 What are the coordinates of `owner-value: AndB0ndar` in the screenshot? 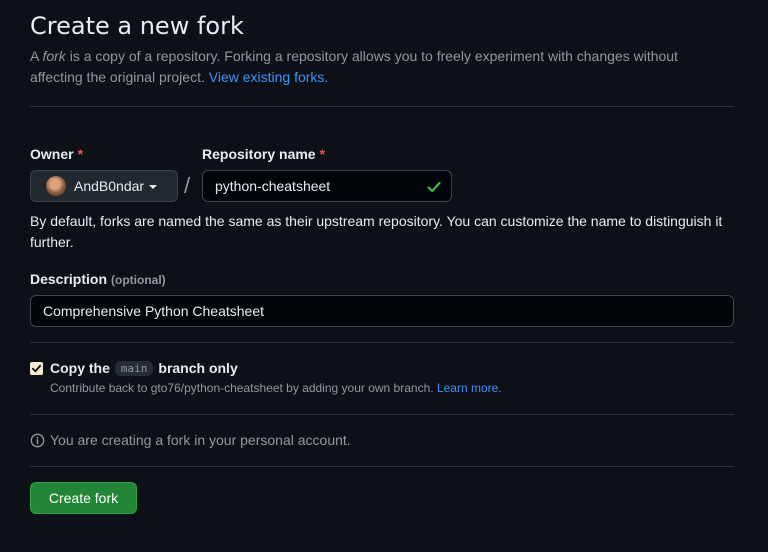 It's located at (109, 186).